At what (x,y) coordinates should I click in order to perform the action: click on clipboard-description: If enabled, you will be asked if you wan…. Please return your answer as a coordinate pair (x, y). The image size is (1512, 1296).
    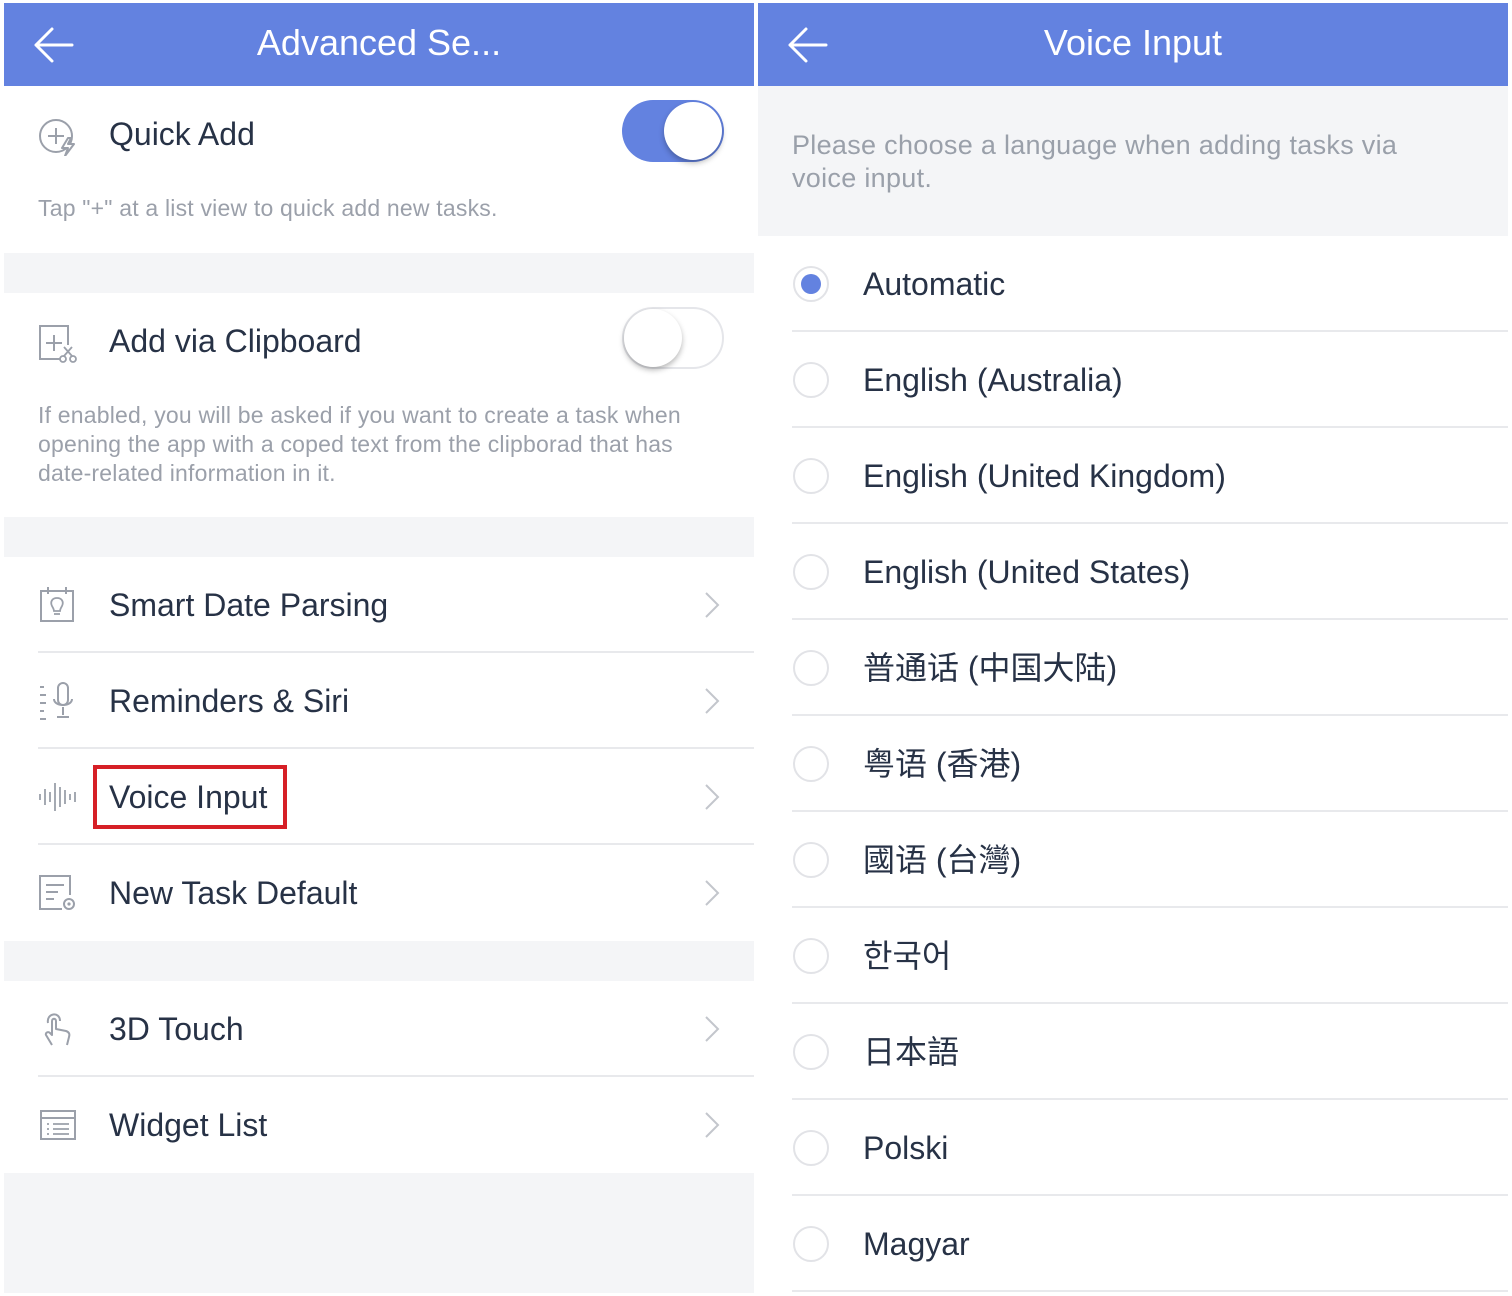
    Looking at the image, I should click on (359, 444).